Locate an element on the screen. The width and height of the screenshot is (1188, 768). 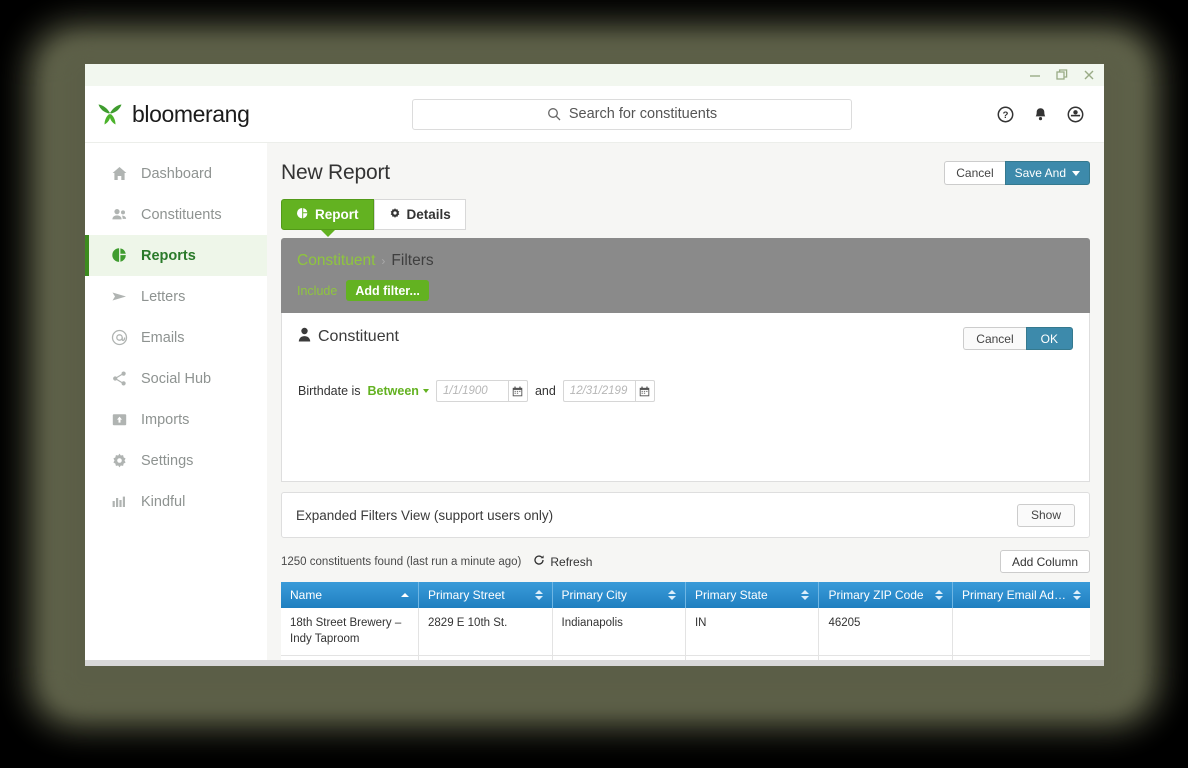
column-label: Primary City is located at coordinates (594, 595).